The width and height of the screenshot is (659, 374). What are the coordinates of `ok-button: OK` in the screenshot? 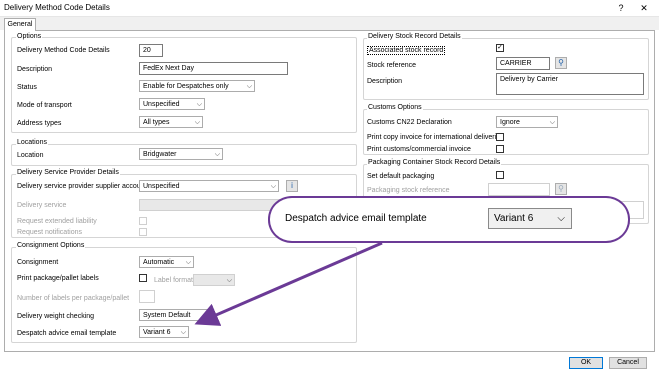 It's located at (586, 363).